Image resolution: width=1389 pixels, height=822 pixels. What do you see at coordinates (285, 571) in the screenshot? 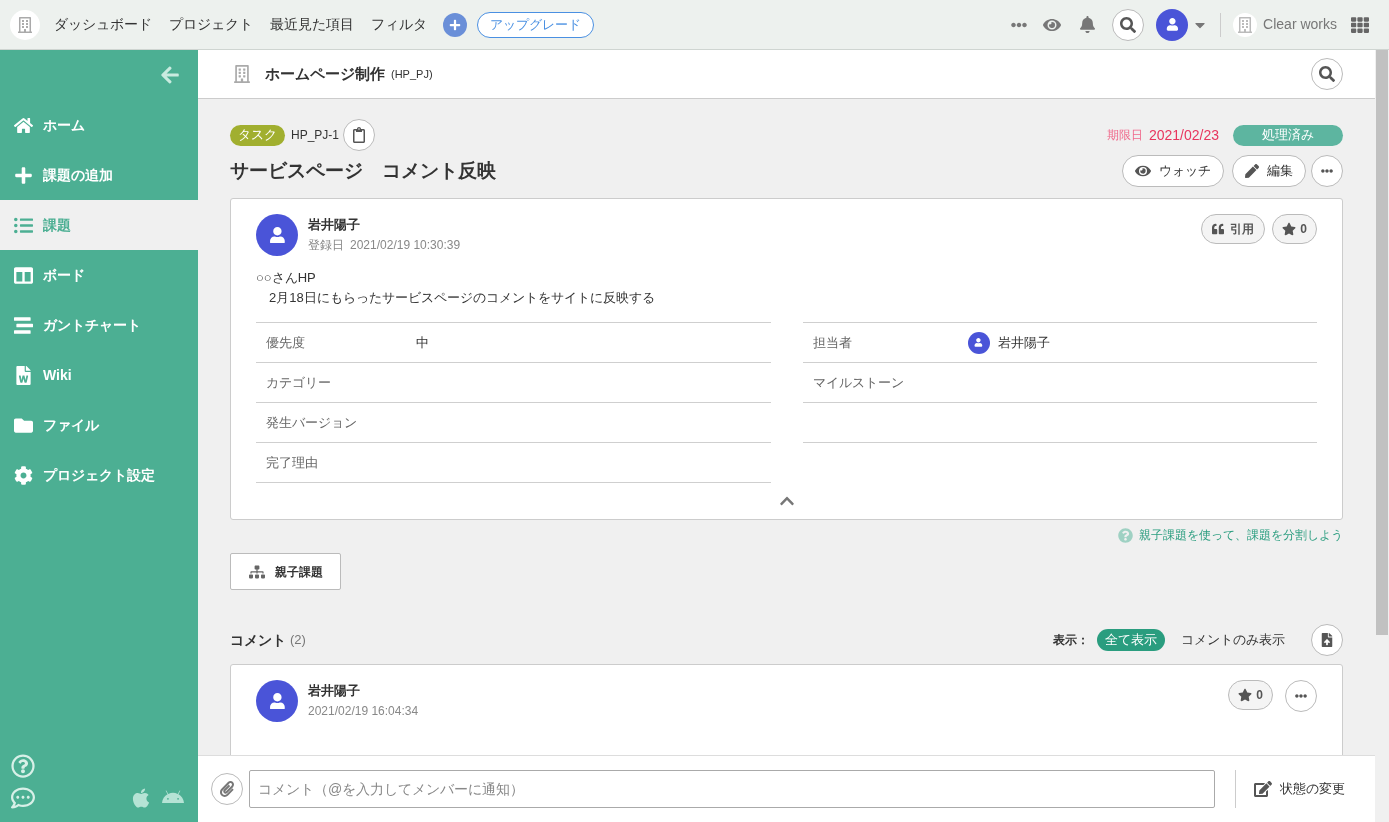
I see `subtask-button: 親子課題` at bounding box center [285, 571].